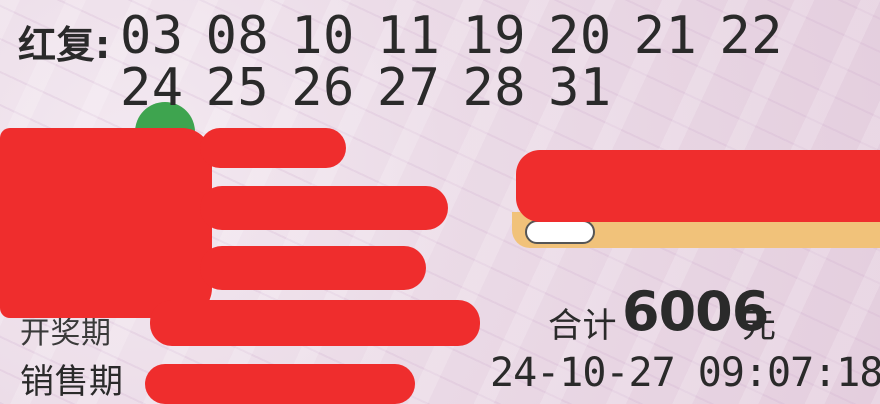 The height and width of the screenshot is (404, 880). Describe the element at coordinates (323, 88) in the screenshot. I see `ticket-number: 26` at that location.